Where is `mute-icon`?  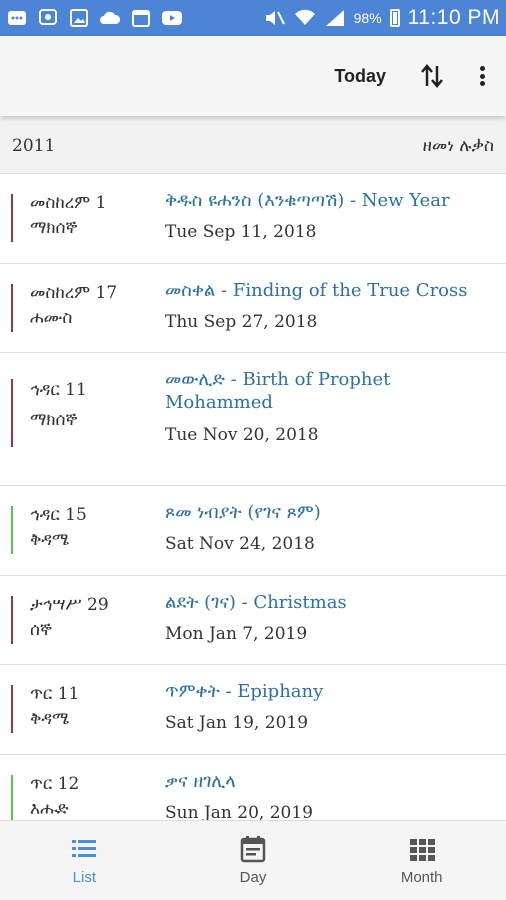 mute-icon is located at coordinates (275, 18).